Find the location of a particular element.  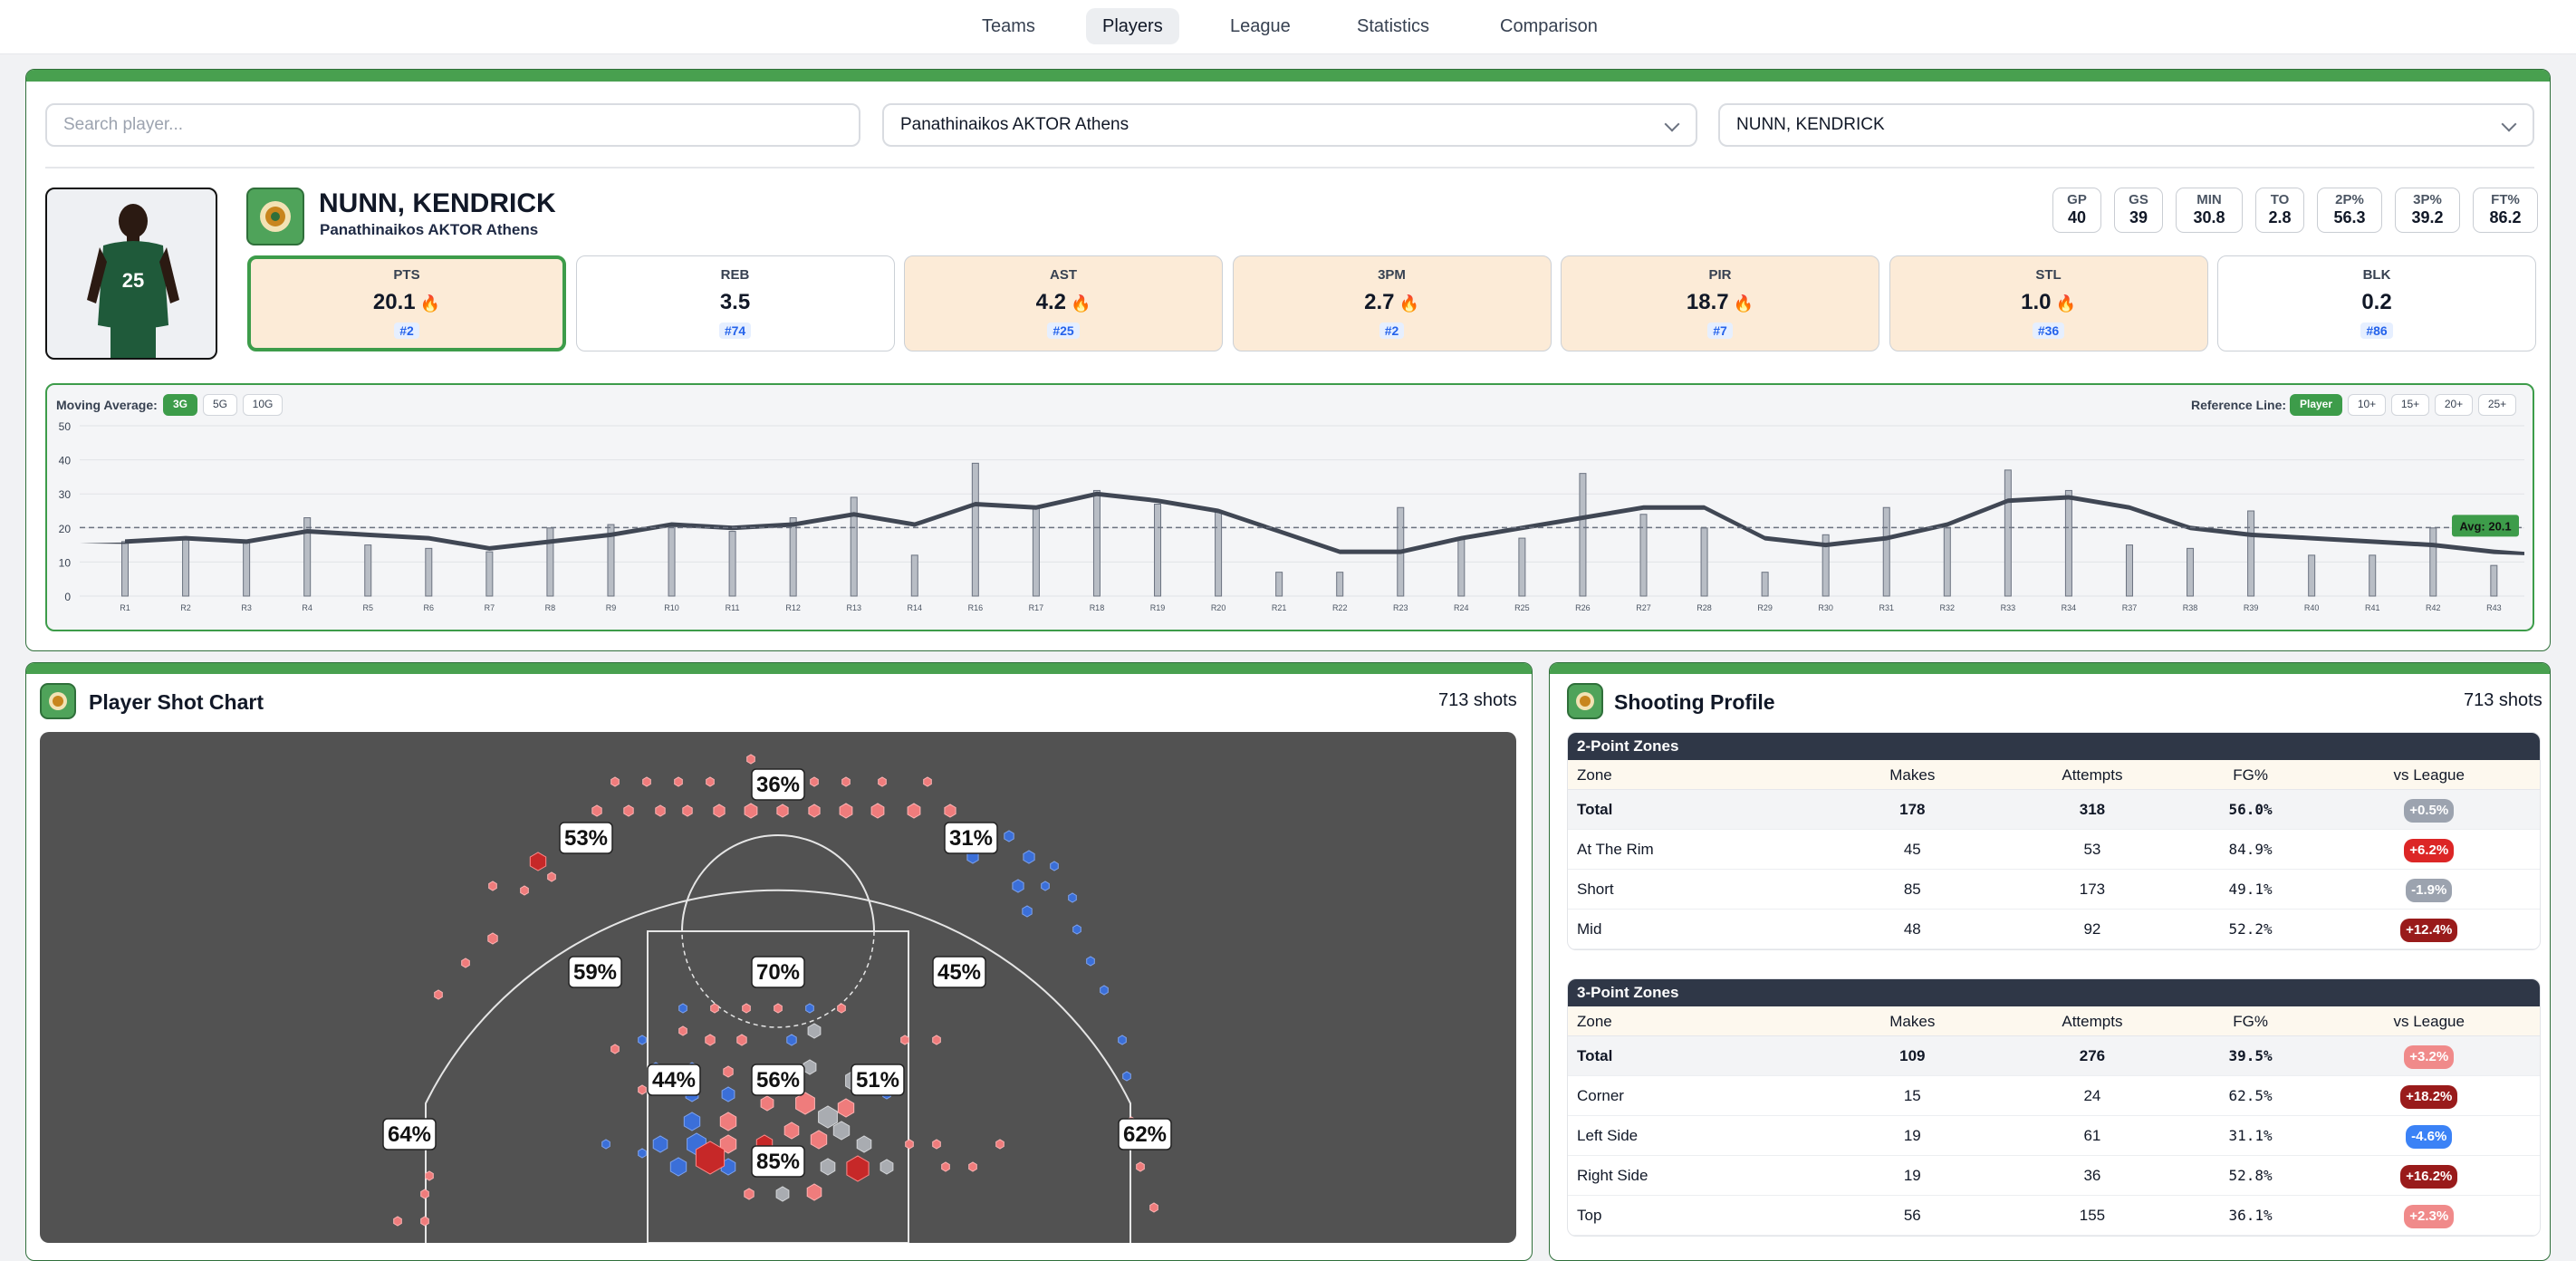

nav-league: League is located at coordinates (1260, 26).